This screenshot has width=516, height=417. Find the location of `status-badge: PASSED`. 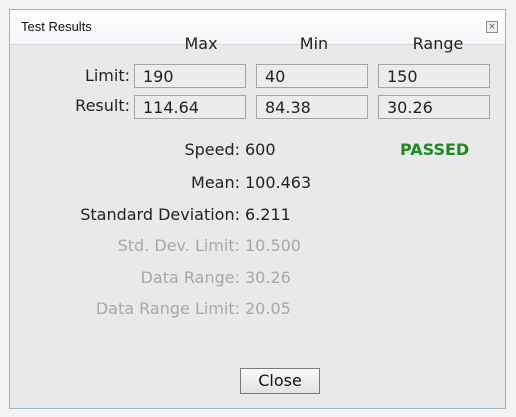

status-badge: PASSED is located at coordinates (435, 149).